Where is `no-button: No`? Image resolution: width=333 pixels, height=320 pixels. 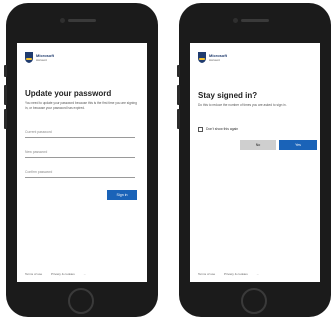 no-button: No is located at coordinates (258, 145).